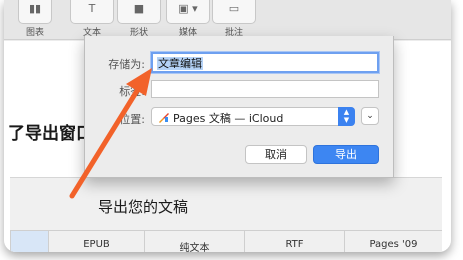 Image resolution: width=463 pixels, height=260 pixels. What do you see at coordinates (132, 119) in the screenshot?
I see `where-label: 位置:` at bounding box center [132, 119].